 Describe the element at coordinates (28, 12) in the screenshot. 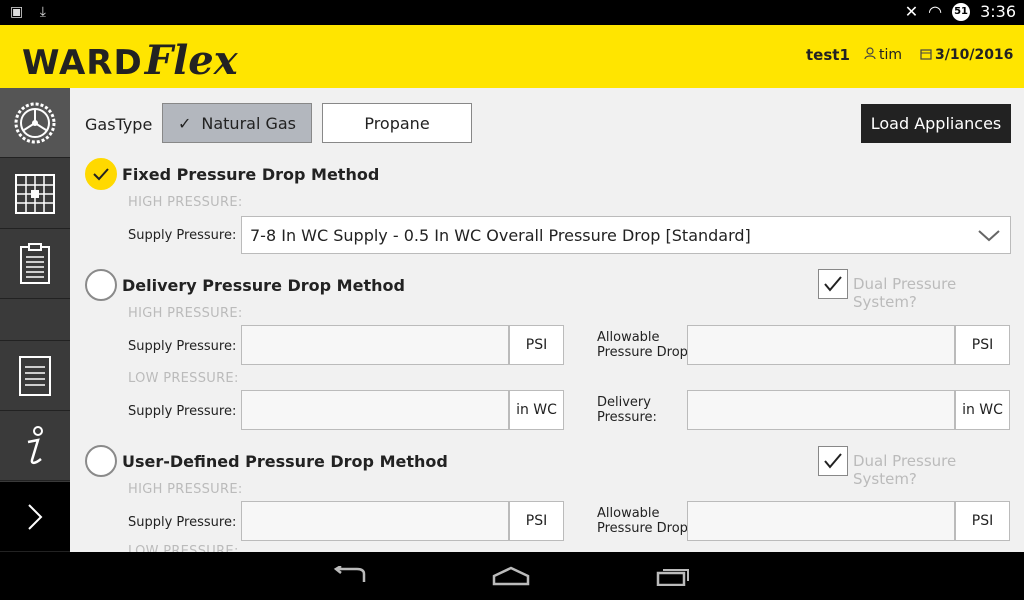

I see `notification-icons: ▣ ⤓` at that location.